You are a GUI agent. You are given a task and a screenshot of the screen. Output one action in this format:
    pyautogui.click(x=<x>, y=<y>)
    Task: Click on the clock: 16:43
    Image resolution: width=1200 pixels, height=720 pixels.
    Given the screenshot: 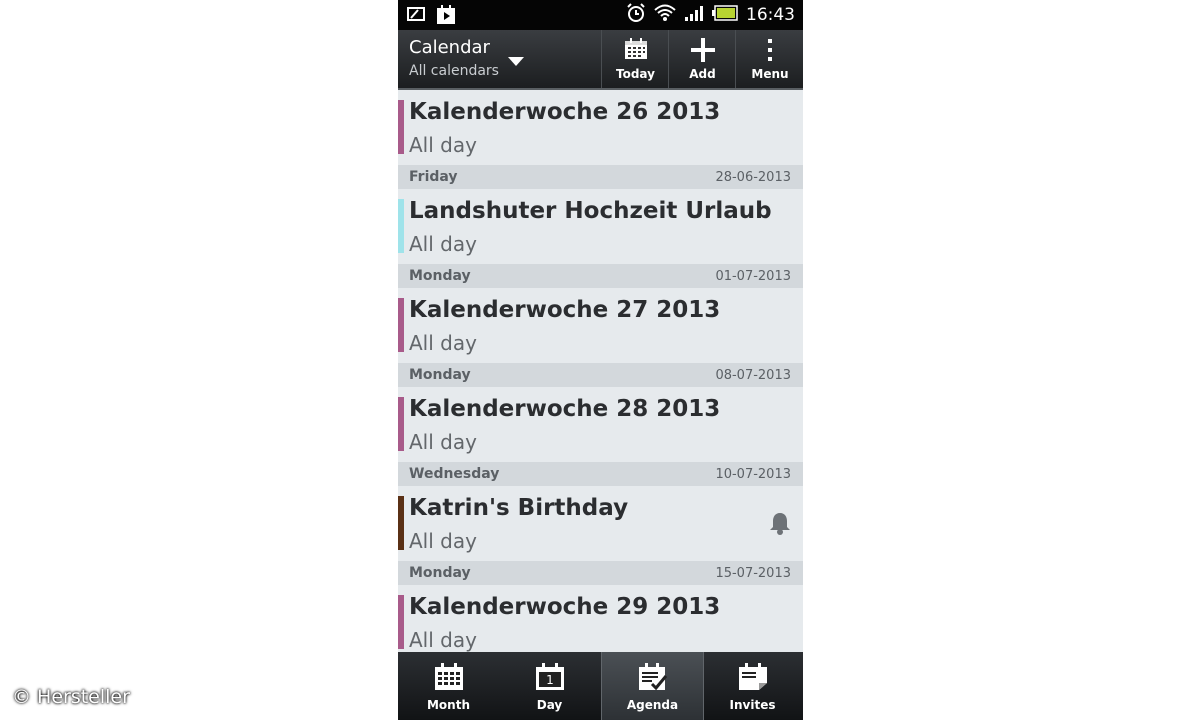 What is the action you would take?
    pyautogui.click(x=770, y=15)
    